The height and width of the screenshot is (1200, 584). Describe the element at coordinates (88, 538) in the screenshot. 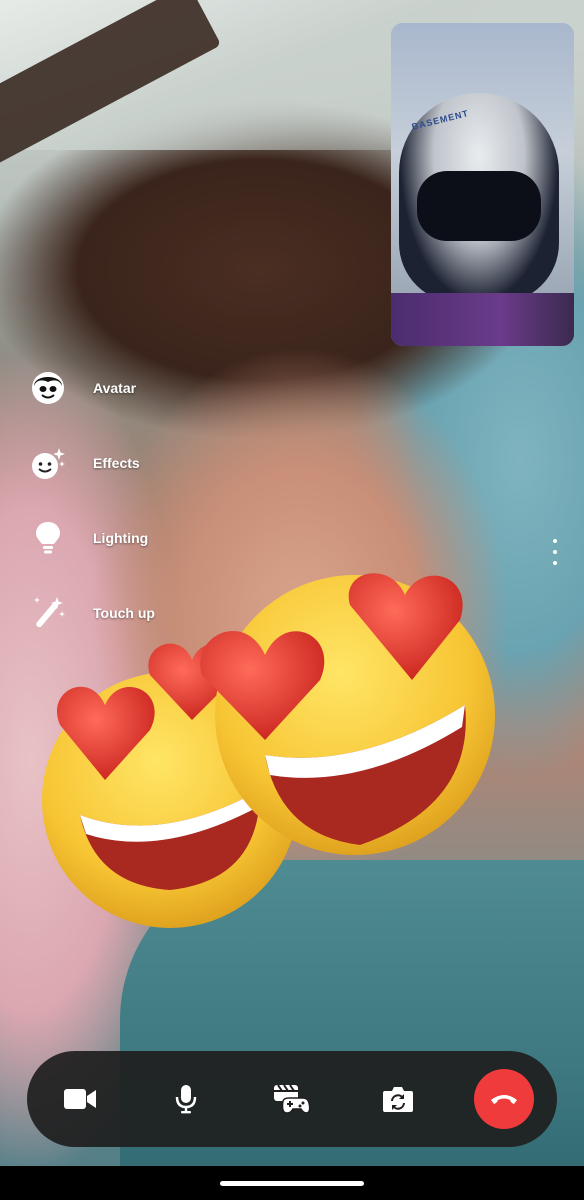

I see `menu-item-lighting: Lighting` at that location.